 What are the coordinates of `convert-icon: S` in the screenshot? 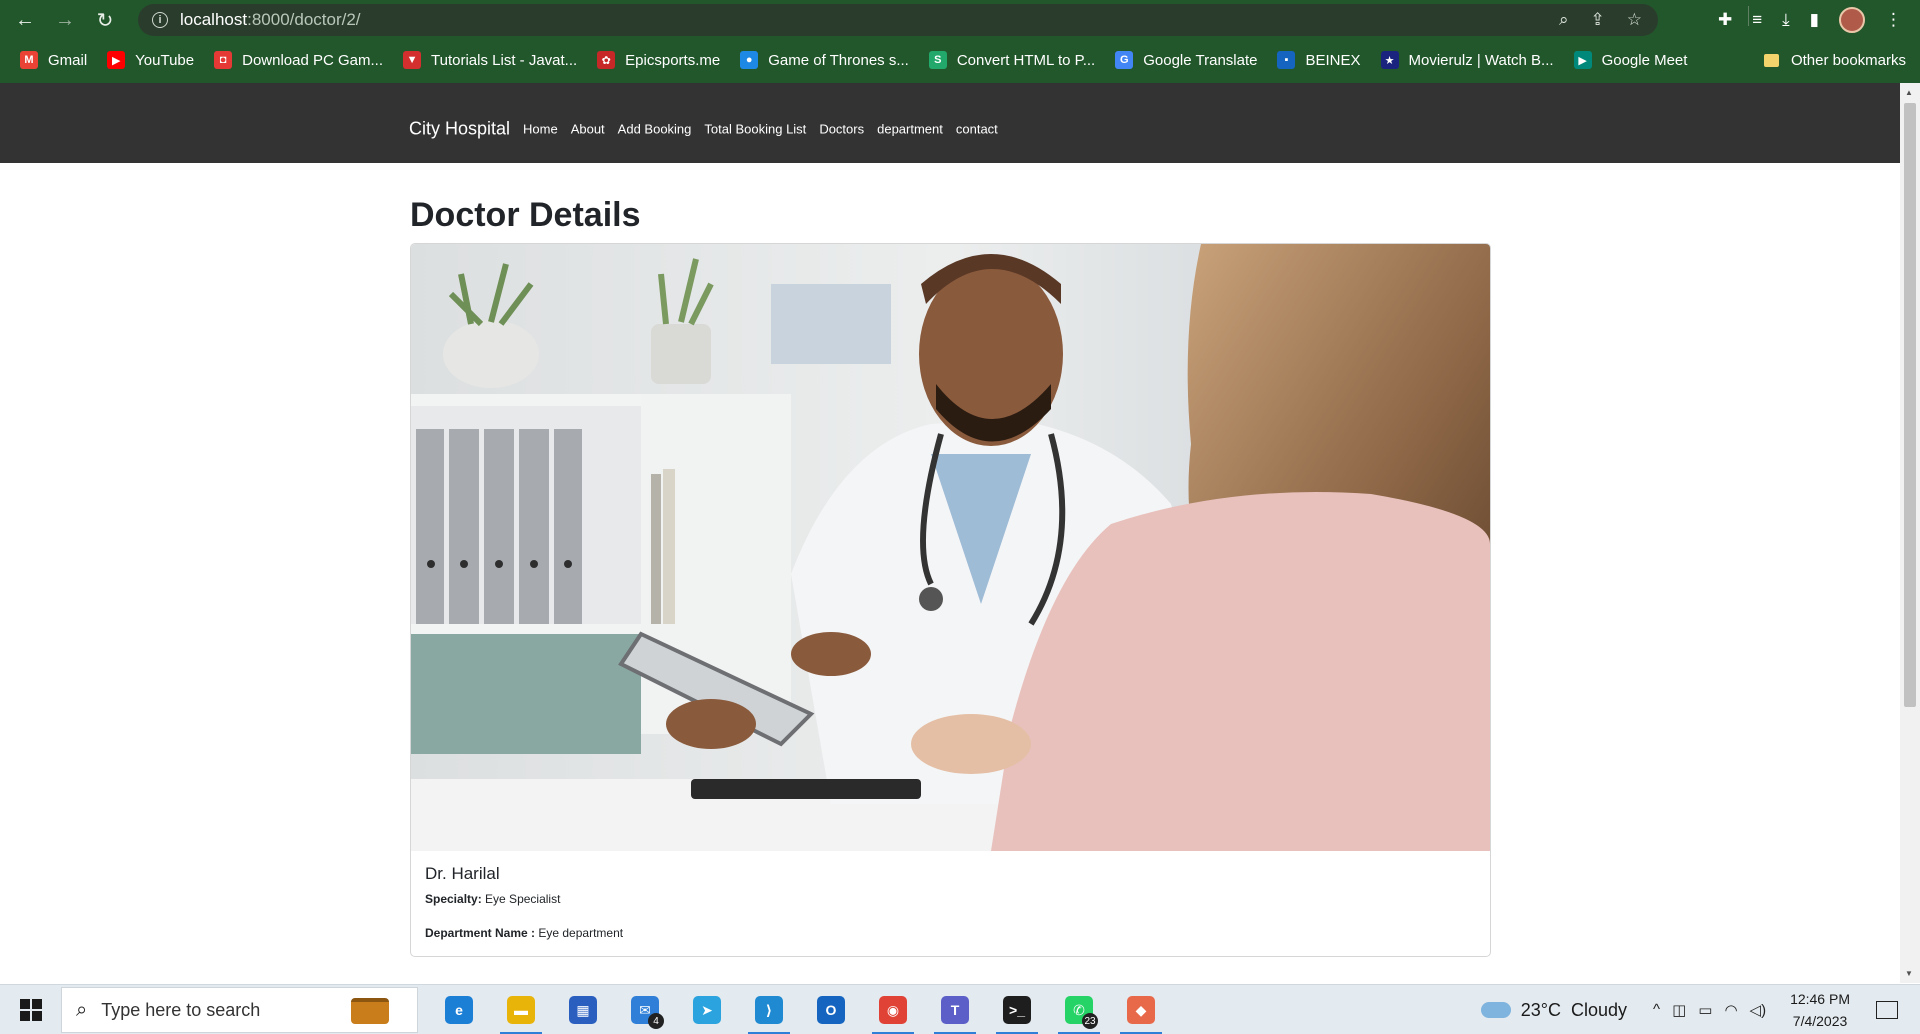 It's located at (937, 60).